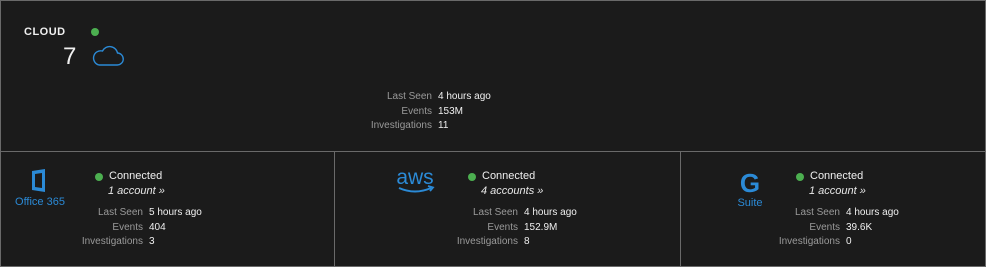 Image resolution: width=986 pixels, height=267 pixels. Describe the element at coordinates (541, 227) in the screenshot. I see `stat-value: 152.9M` at that location.